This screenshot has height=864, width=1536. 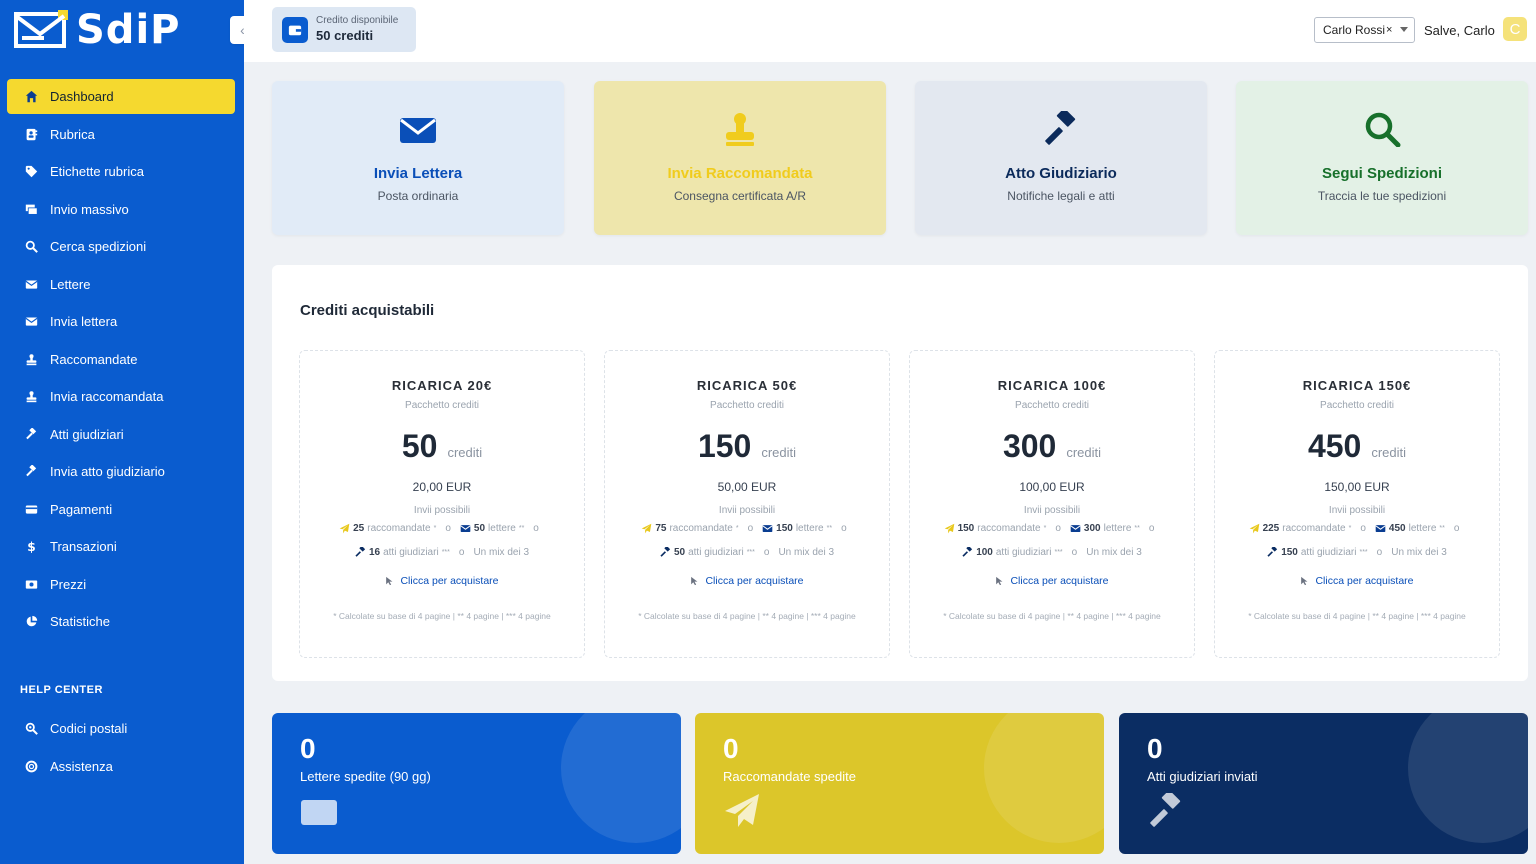 I want to click on sidebar-item-etichette-rubrica: Etichette rubrica, so click(x=121, y=171).